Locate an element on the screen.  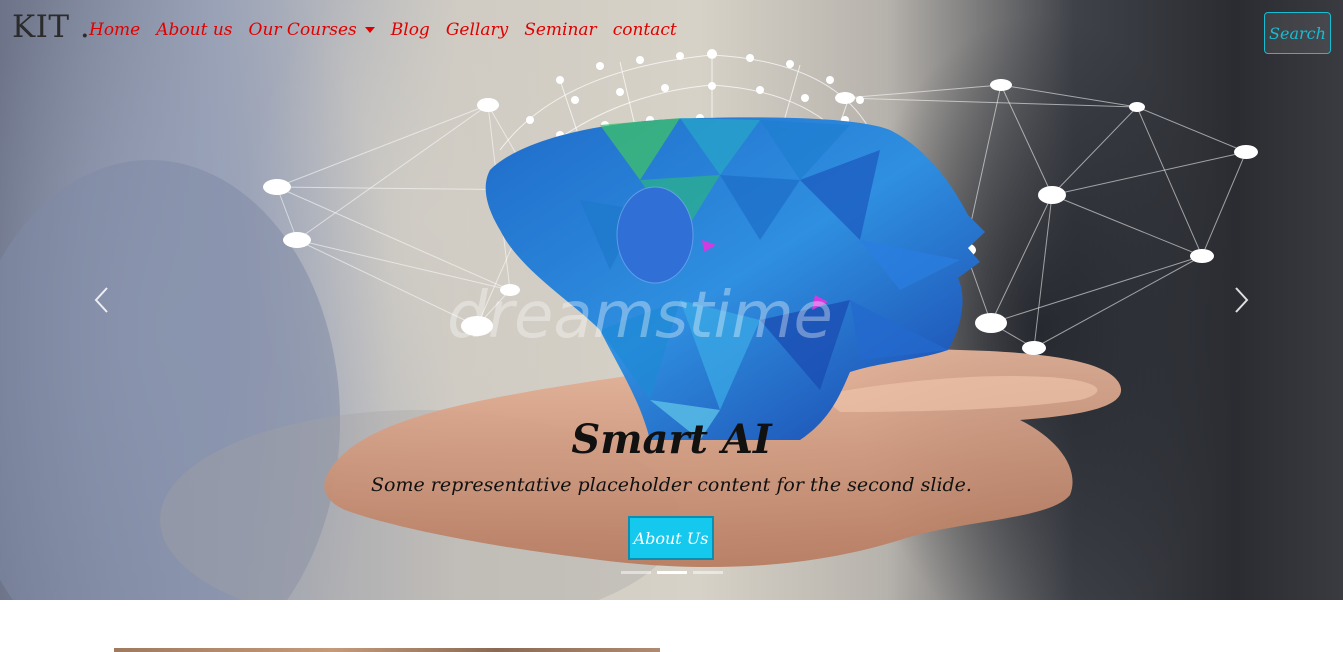
carousel-prev-button is located at coordinates (101, 300).